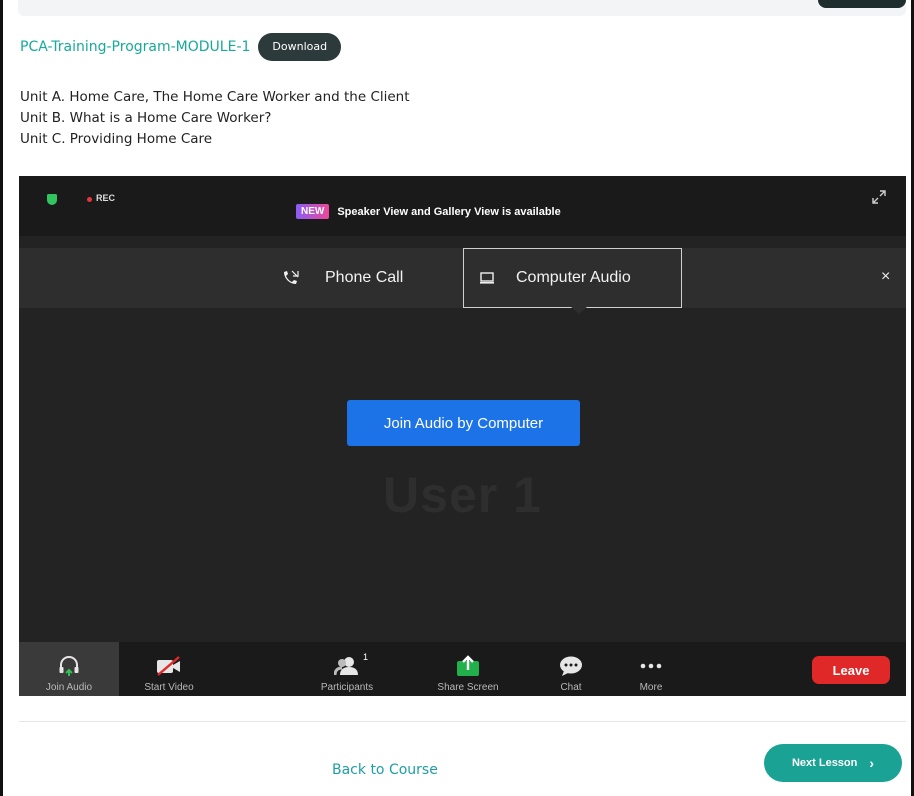 This screenshot has height=796, width=914. Describe the element at coordinates (468, 687) in the screenshot. I see `share-screen-label: Share Screen` at that location.